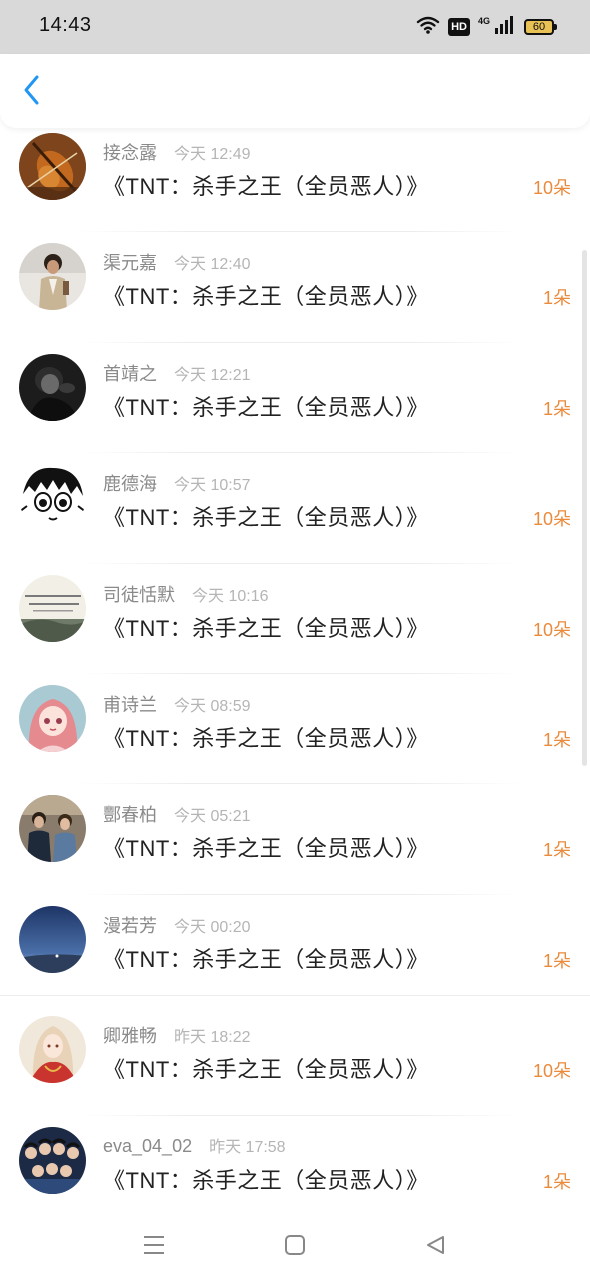 The image size is (590, 1280). What do you see at coordinates (212, 706) in the screenshot?
I see `send-time: 今天 08:59` at bounding box center [212, 706].